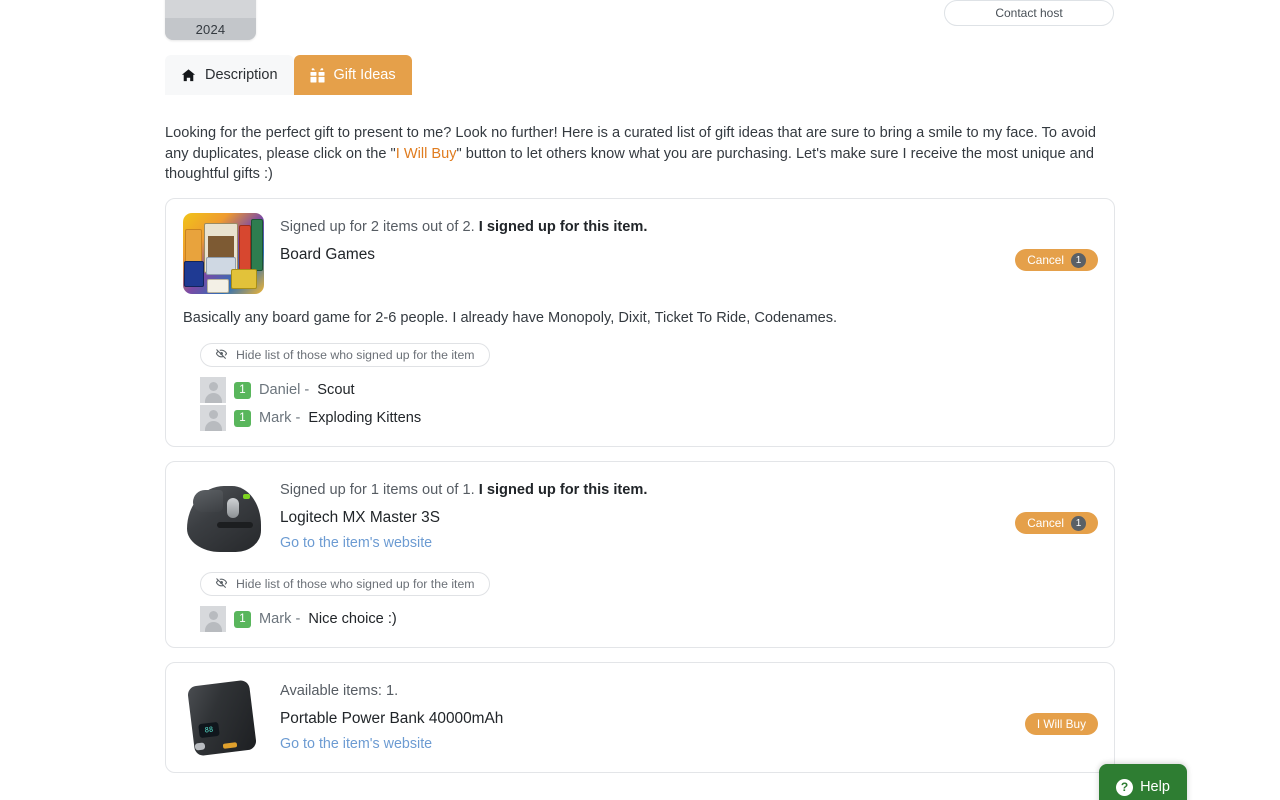 The image size is (1280, 800). Describe the element at coordinates (360, 517) in the screenshot. I see `item-title: Logitech MX Master 3S` at that location.